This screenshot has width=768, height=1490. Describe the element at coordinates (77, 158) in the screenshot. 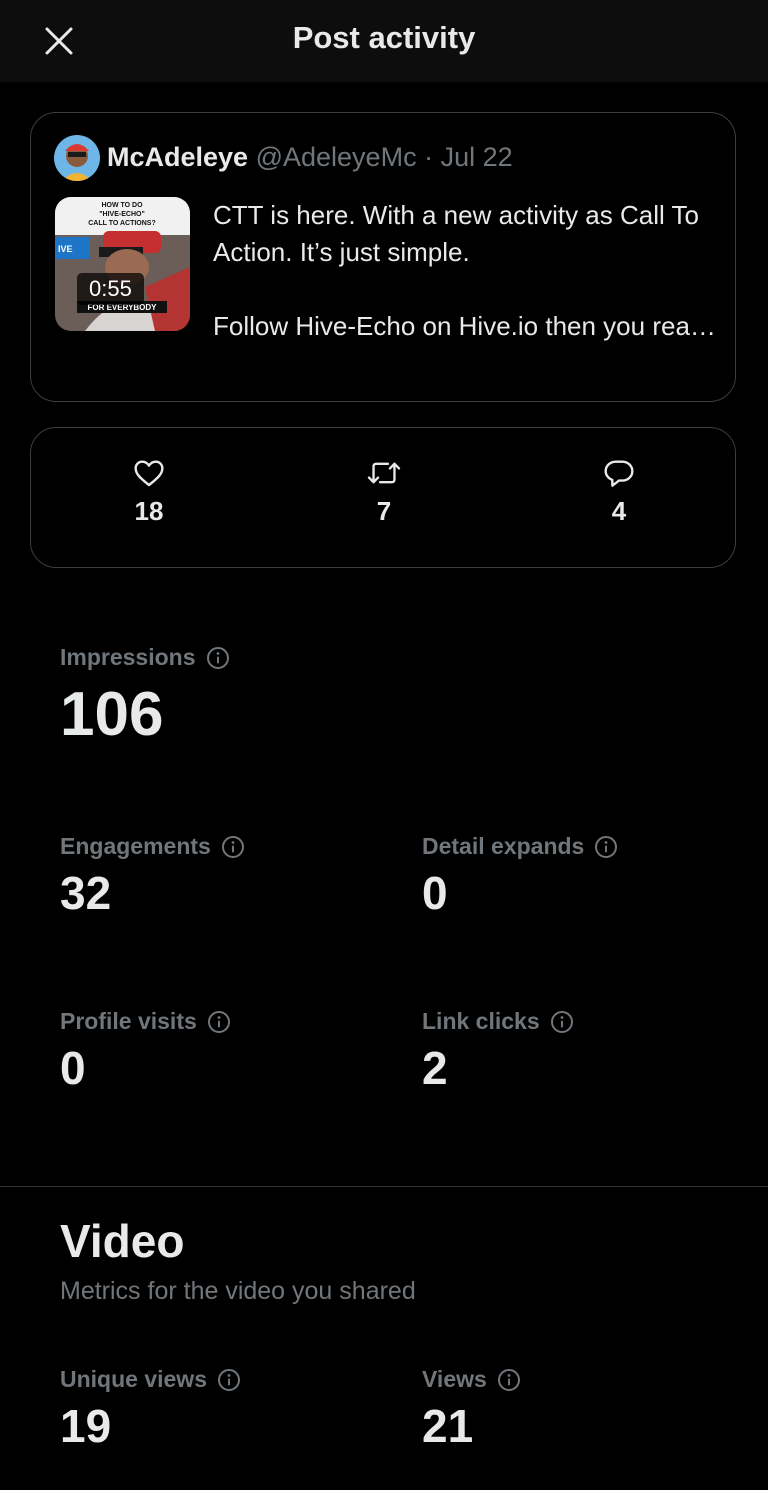

I see `avatar` at that location.